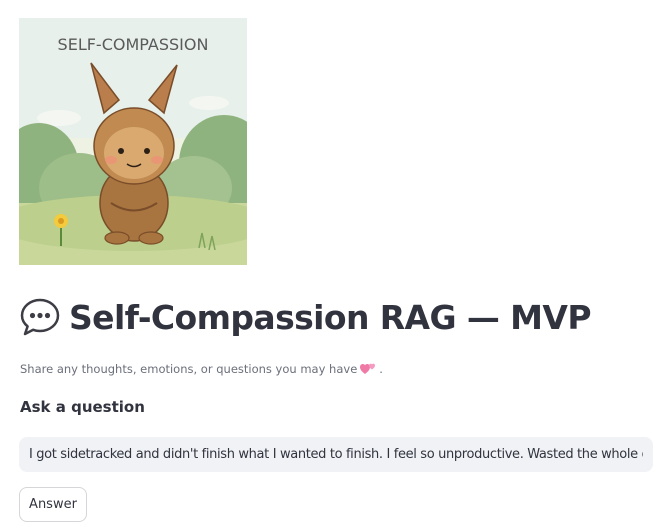 This screenshot has height=530, width=661. Describe the element at coordinates (381, 369) in the screenshot. I see `subtitle-suffix: .` at that location.